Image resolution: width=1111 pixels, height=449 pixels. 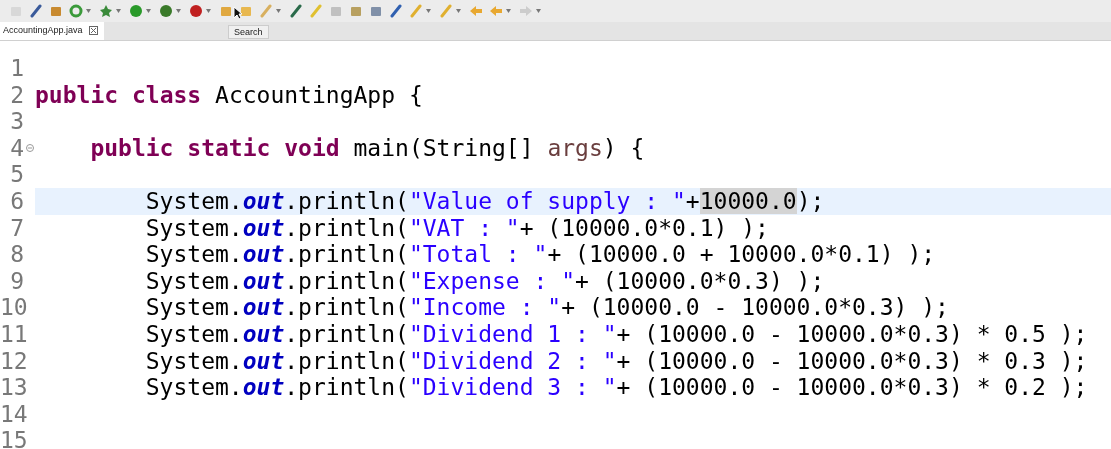 I want to click on line-number: 2, so click(x=16, y=95).